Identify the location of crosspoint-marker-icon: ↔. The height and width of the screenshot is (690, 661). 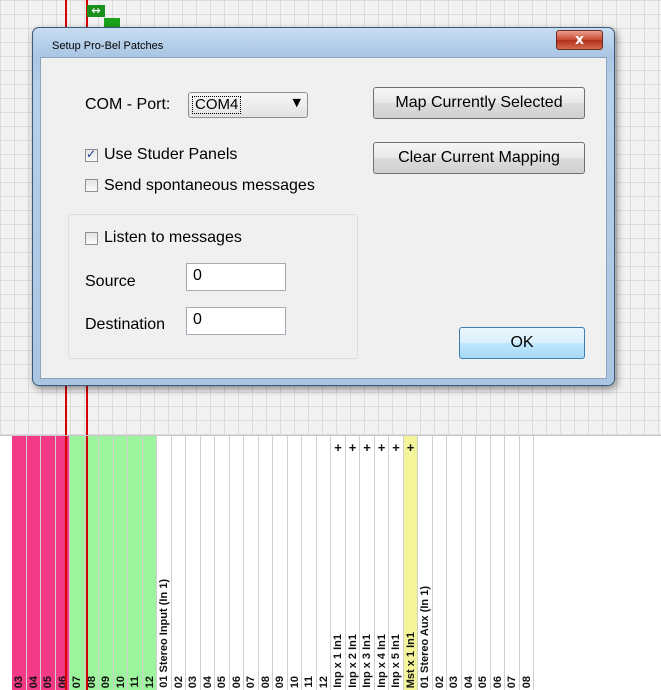
(96, 11).